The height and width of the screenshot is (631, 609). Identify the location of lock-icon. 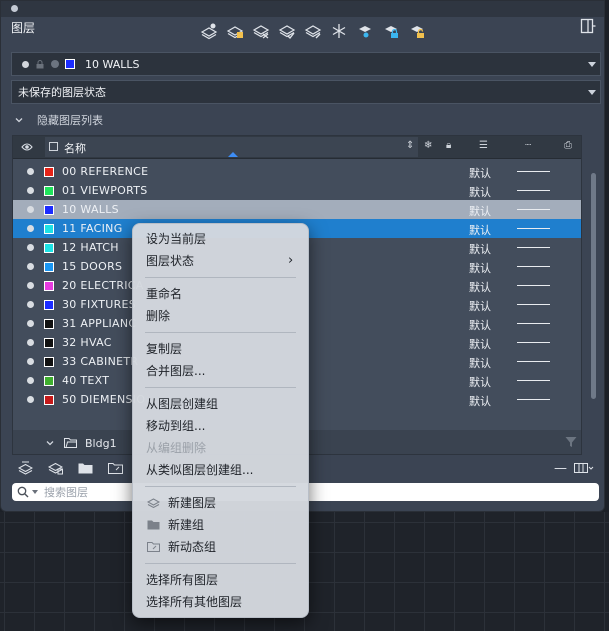
(391, 31).